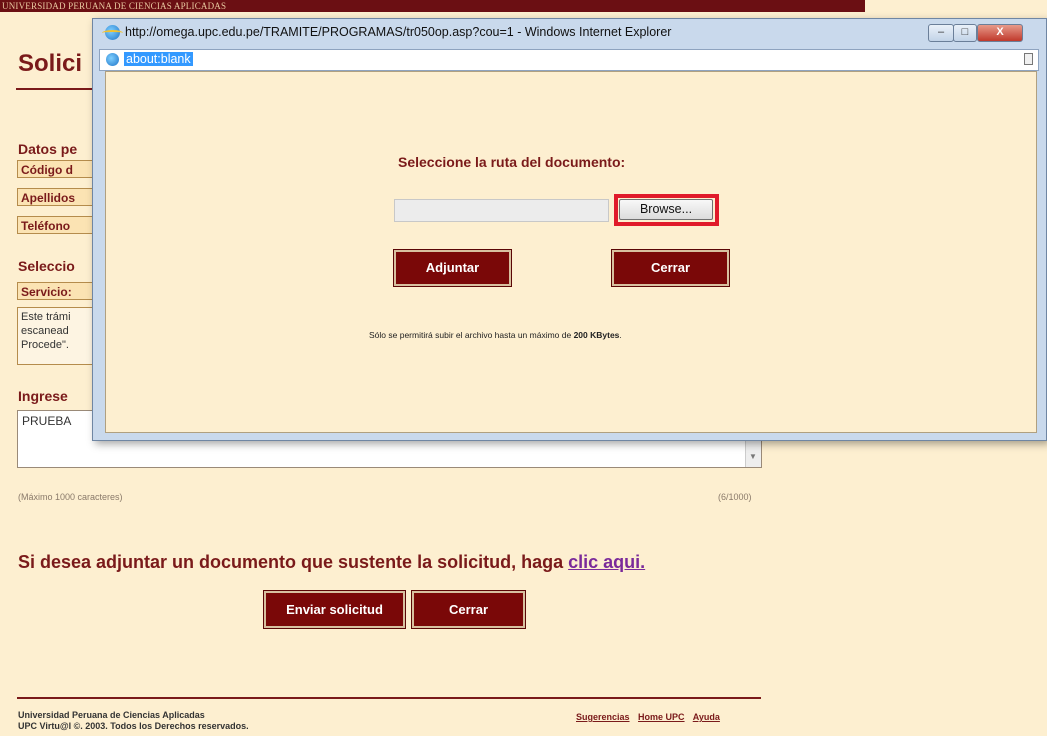 The image size is (1047, 736). I want to click on page-title: Solici, so click(50, 63).